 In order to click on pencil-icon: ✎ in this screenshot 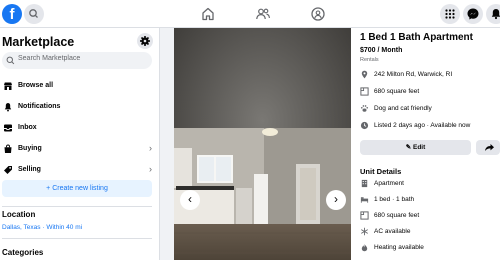, I will do `click(409, 147)`.